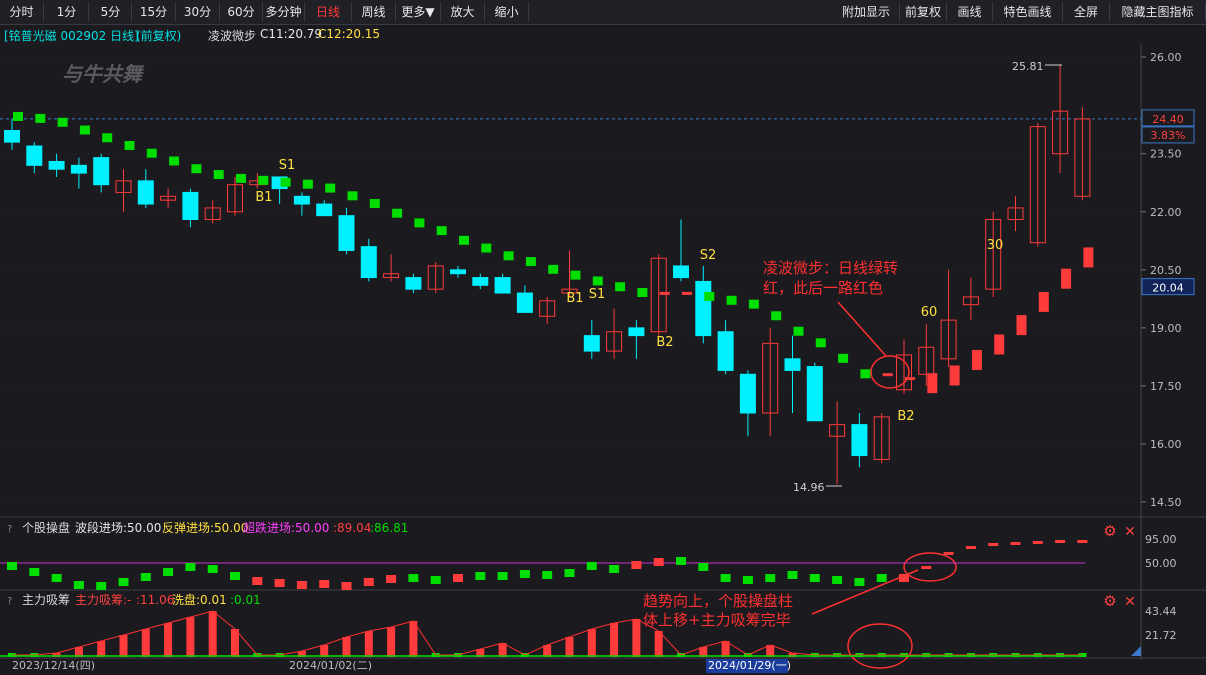  What do you see at coordinates (263, 197) in the screenshot?
I see `signal-b1-0: B1` at bounding box center [263, 197].